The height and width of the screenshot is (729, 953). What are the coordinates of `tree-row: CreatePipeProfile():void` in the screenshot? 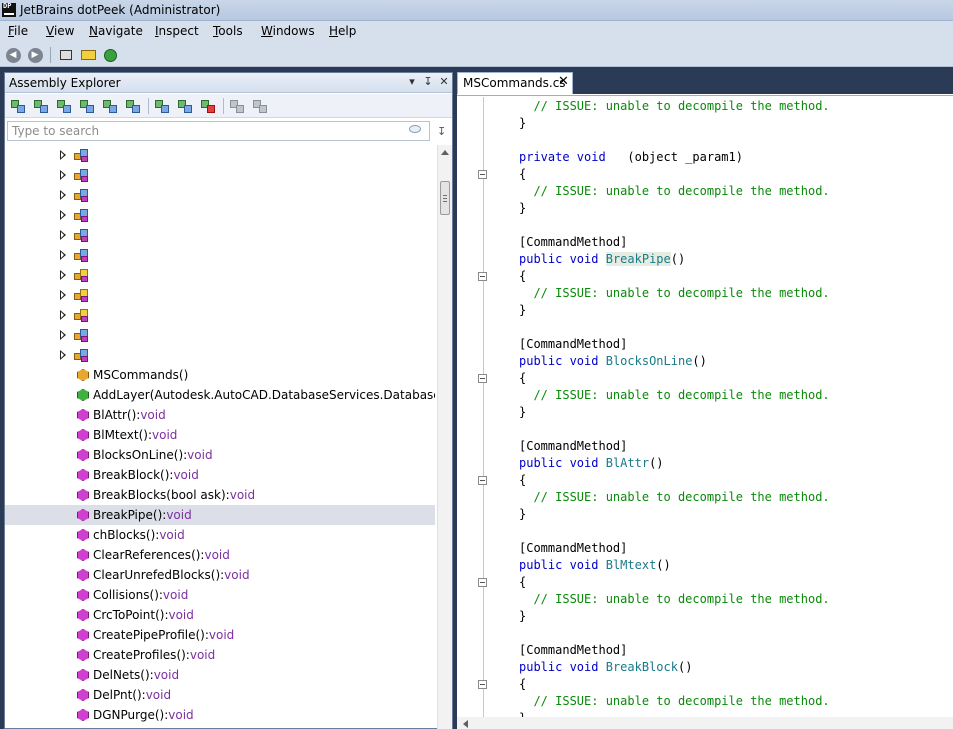 It's located at (220, 635).